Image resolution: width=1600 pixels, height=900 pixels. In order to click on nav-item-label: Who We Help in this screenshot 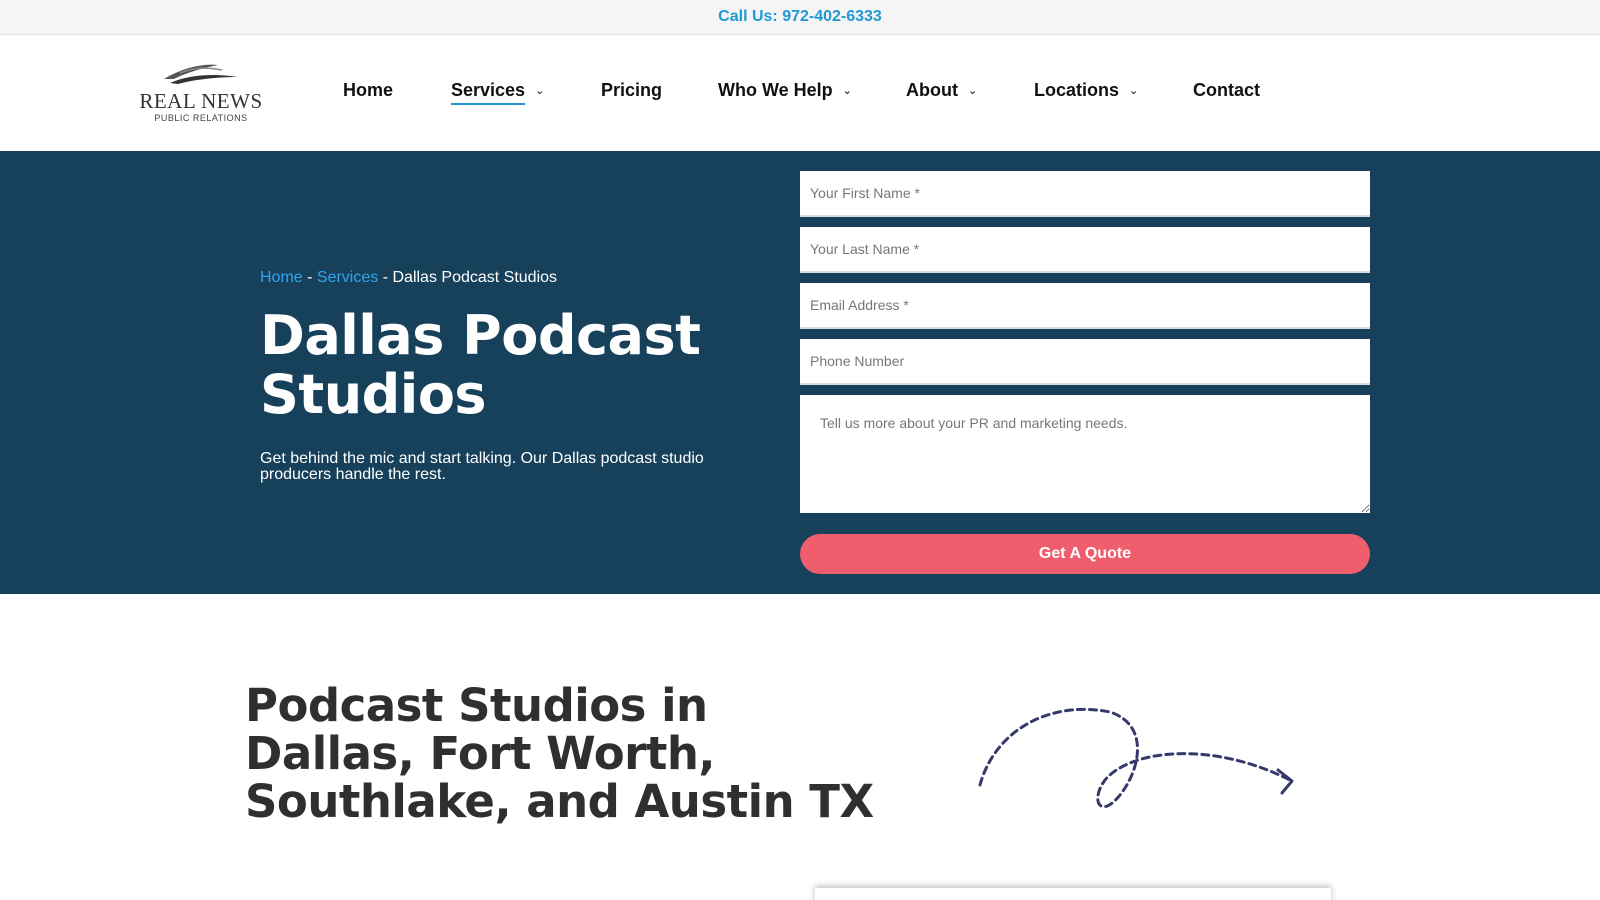, I will do `click(775, 90)`.